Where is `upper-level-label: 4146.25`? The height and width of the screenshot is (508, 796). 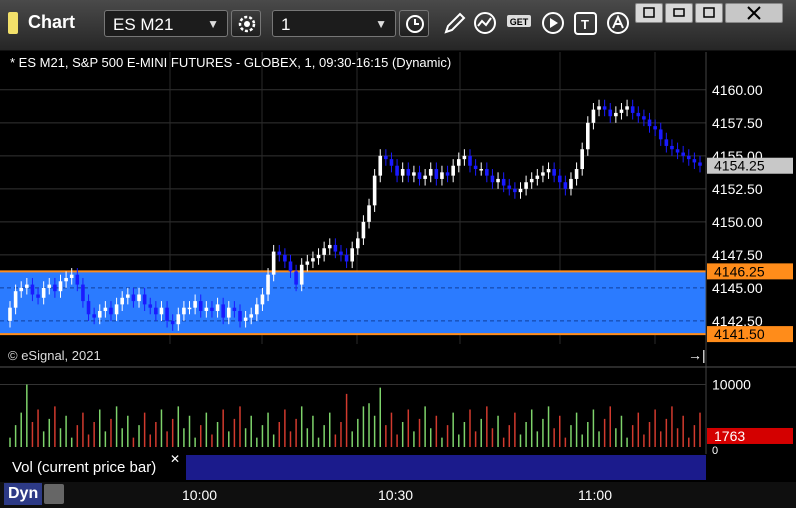
upper-level-label: 4146.25 is located at coordinates (750, 271).